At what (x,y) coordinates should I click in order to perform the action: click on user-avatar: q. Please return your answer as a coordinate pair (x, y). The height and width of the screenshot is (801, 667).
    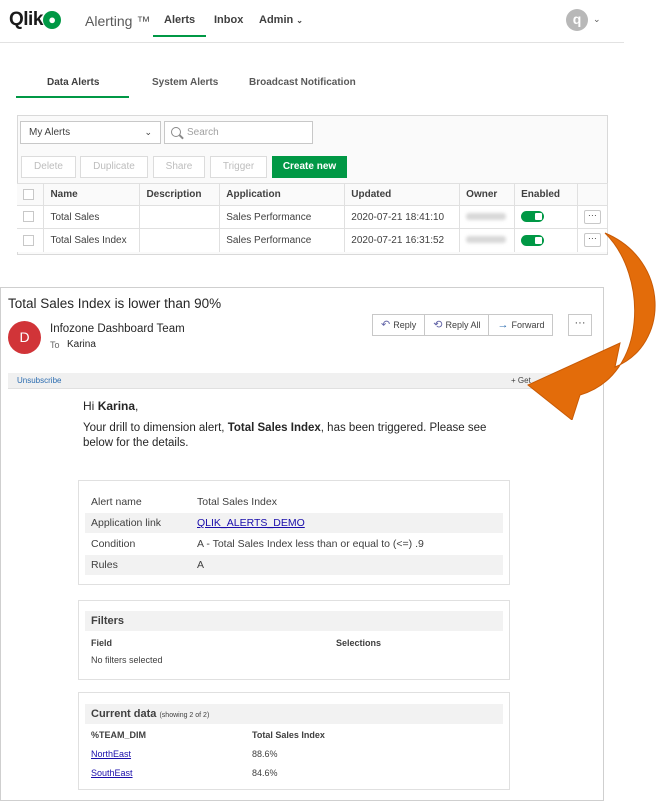
    Looking at the image, I should click on (577, 20).